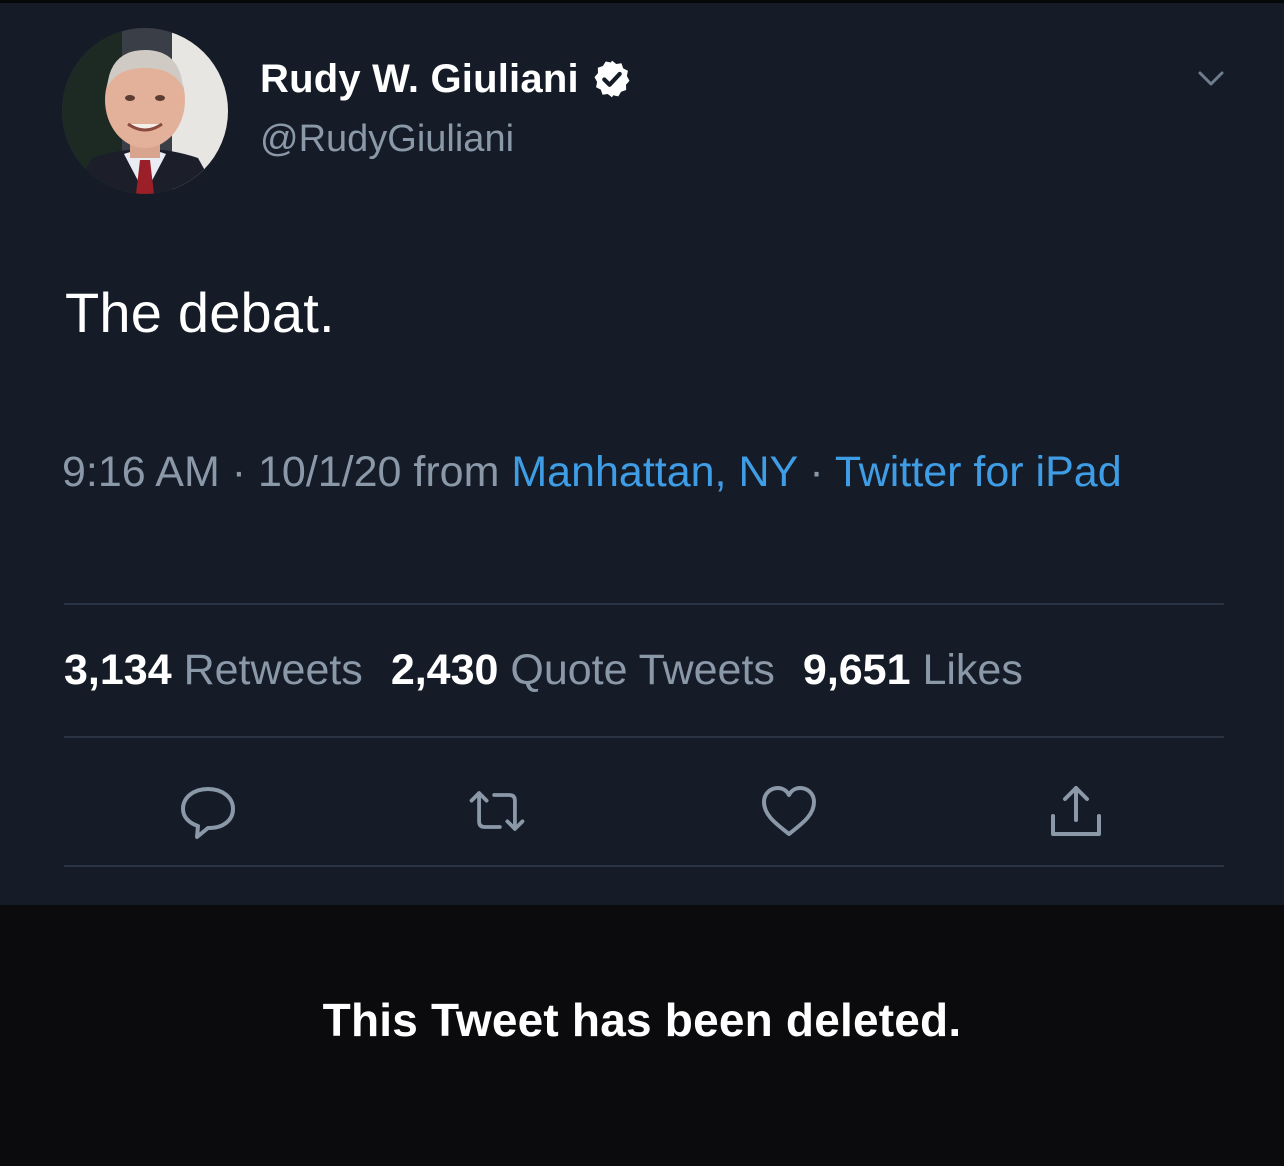 This screenshot has width=1284, height=1166. I want to click on deleted-notice-text: This Tweet has been deleted., so click(642, 1020).